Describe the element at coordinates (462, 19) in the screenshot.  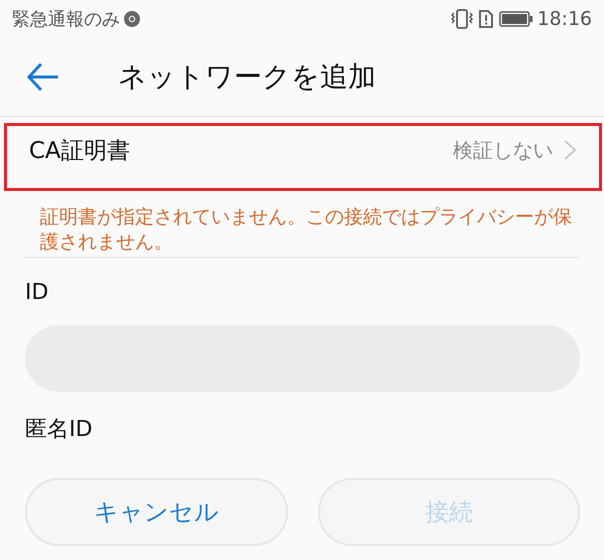
I see `vibrate-icon` at that location.